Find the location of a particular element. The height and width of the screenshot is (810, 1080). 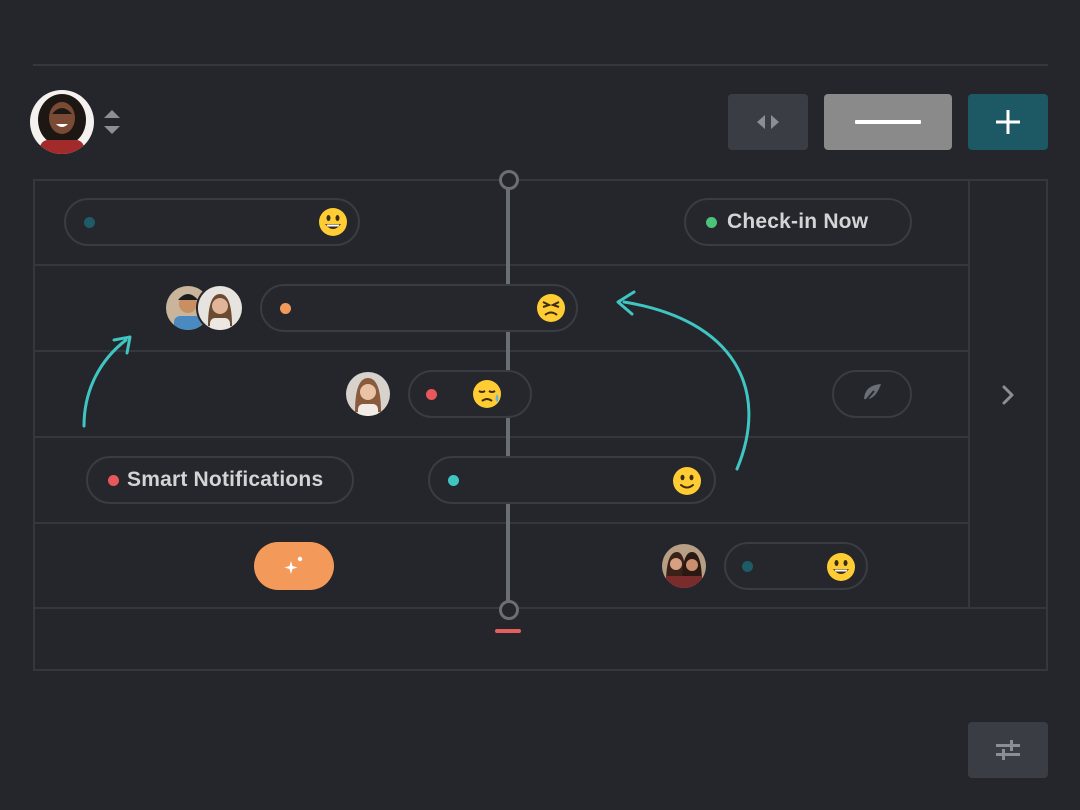

sad-sweat-face-icon is located at coordinates (487, 394).